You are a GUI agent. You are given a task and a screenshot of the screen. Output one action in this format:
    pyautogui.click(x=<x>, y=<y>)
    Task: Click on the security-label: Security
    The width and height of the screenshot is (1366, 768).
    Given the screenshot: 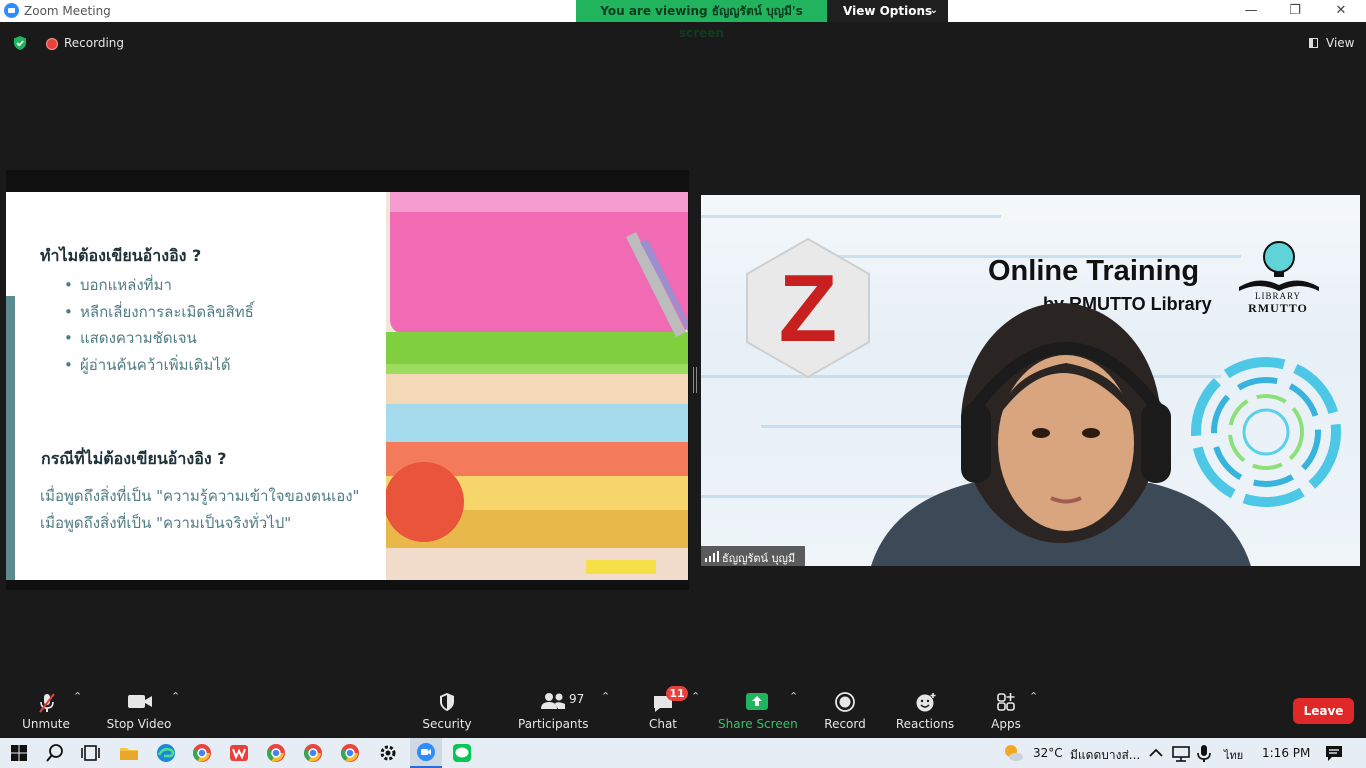 What is the action you would take?
    pyautogui.click(x=447, y=724)
    